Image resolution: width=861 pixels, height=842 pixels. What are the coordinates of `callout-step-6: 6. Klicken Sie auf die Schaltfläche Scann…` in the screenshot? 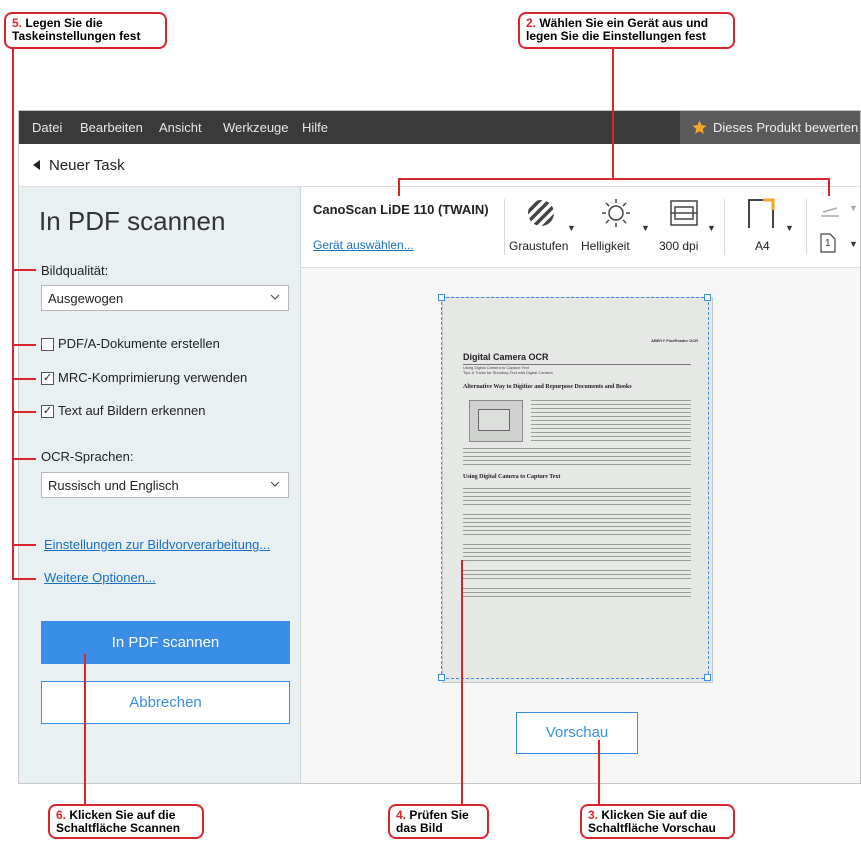 It's located at (126, 821).